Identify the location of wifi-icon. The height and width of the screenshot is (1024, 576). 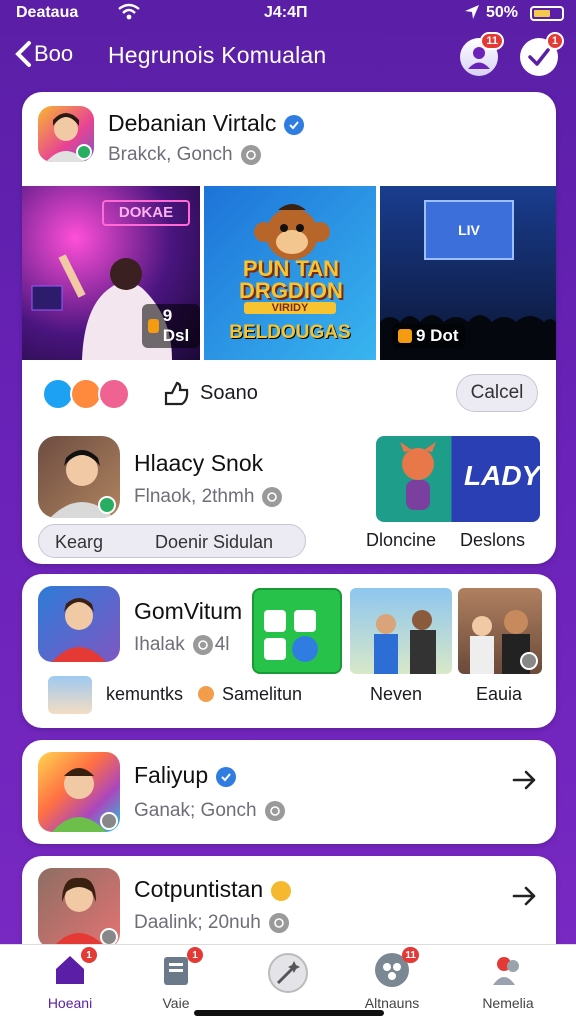
(129, 11).